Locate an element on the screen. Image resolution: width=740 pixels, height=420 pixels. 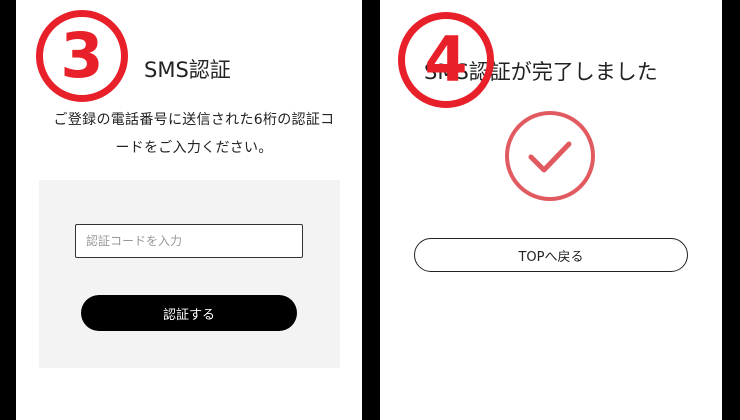
step-3-marker: 3 is located at coordinates (82, 56).